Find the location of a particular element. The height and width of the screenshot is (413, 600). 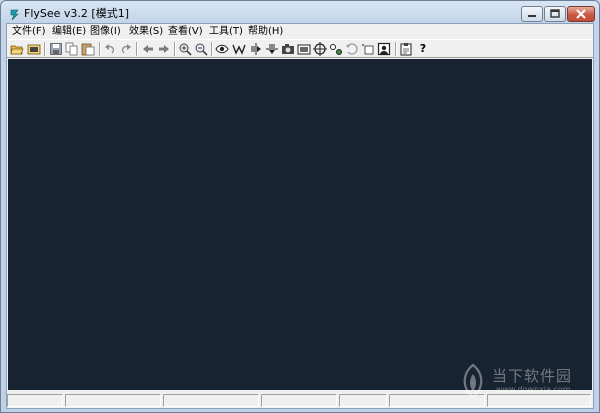

paste-icon is located at coordinates (88, 49).